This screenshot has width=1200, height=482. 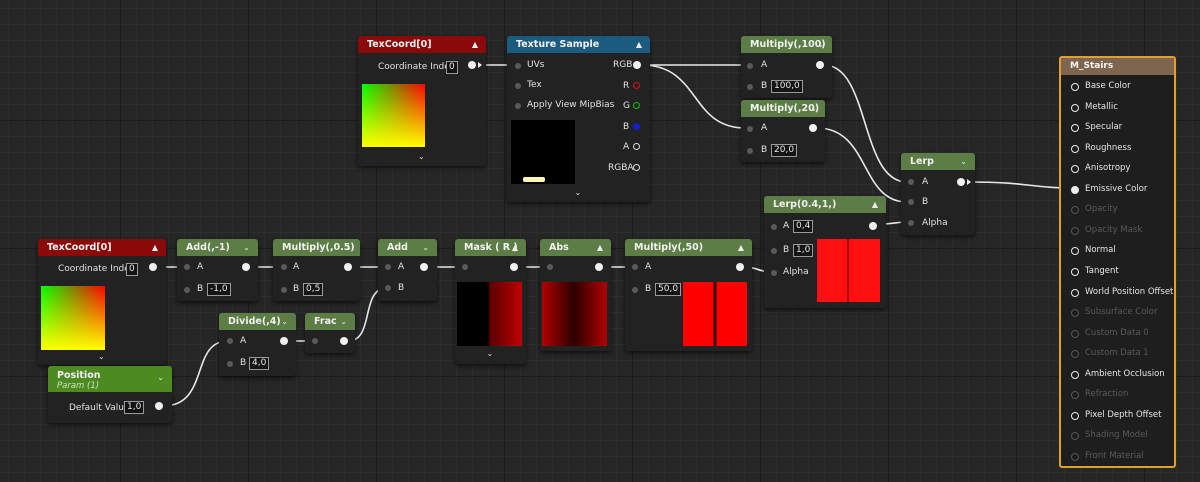 What do you see at coordinates (316, 247) in the screenshot?
I see `node-header: Multiply(,0.5) ⌄` at bounding box center [316, 247].